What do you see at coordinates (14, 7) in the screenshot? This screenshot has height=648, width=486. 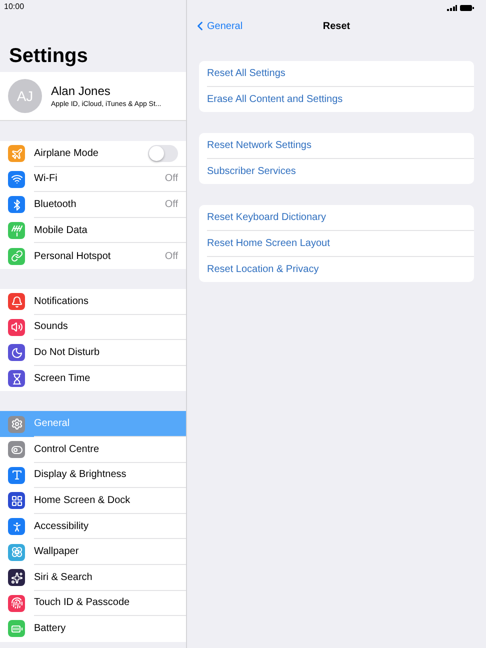 I see `status-time: 10:00` at bounding box center [14, 7].